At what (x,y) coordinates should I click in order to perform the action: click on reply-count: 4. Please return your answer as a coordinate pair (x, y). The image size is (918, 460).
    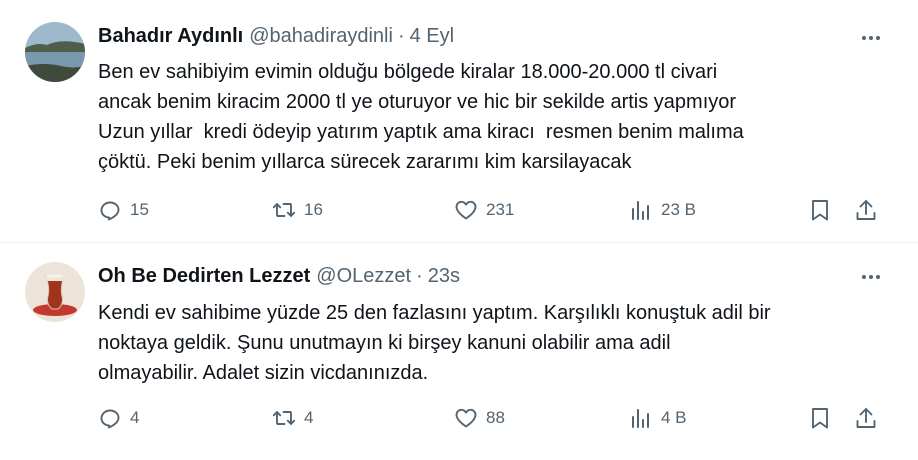
    Looking at the image, I should click on (135, 417).